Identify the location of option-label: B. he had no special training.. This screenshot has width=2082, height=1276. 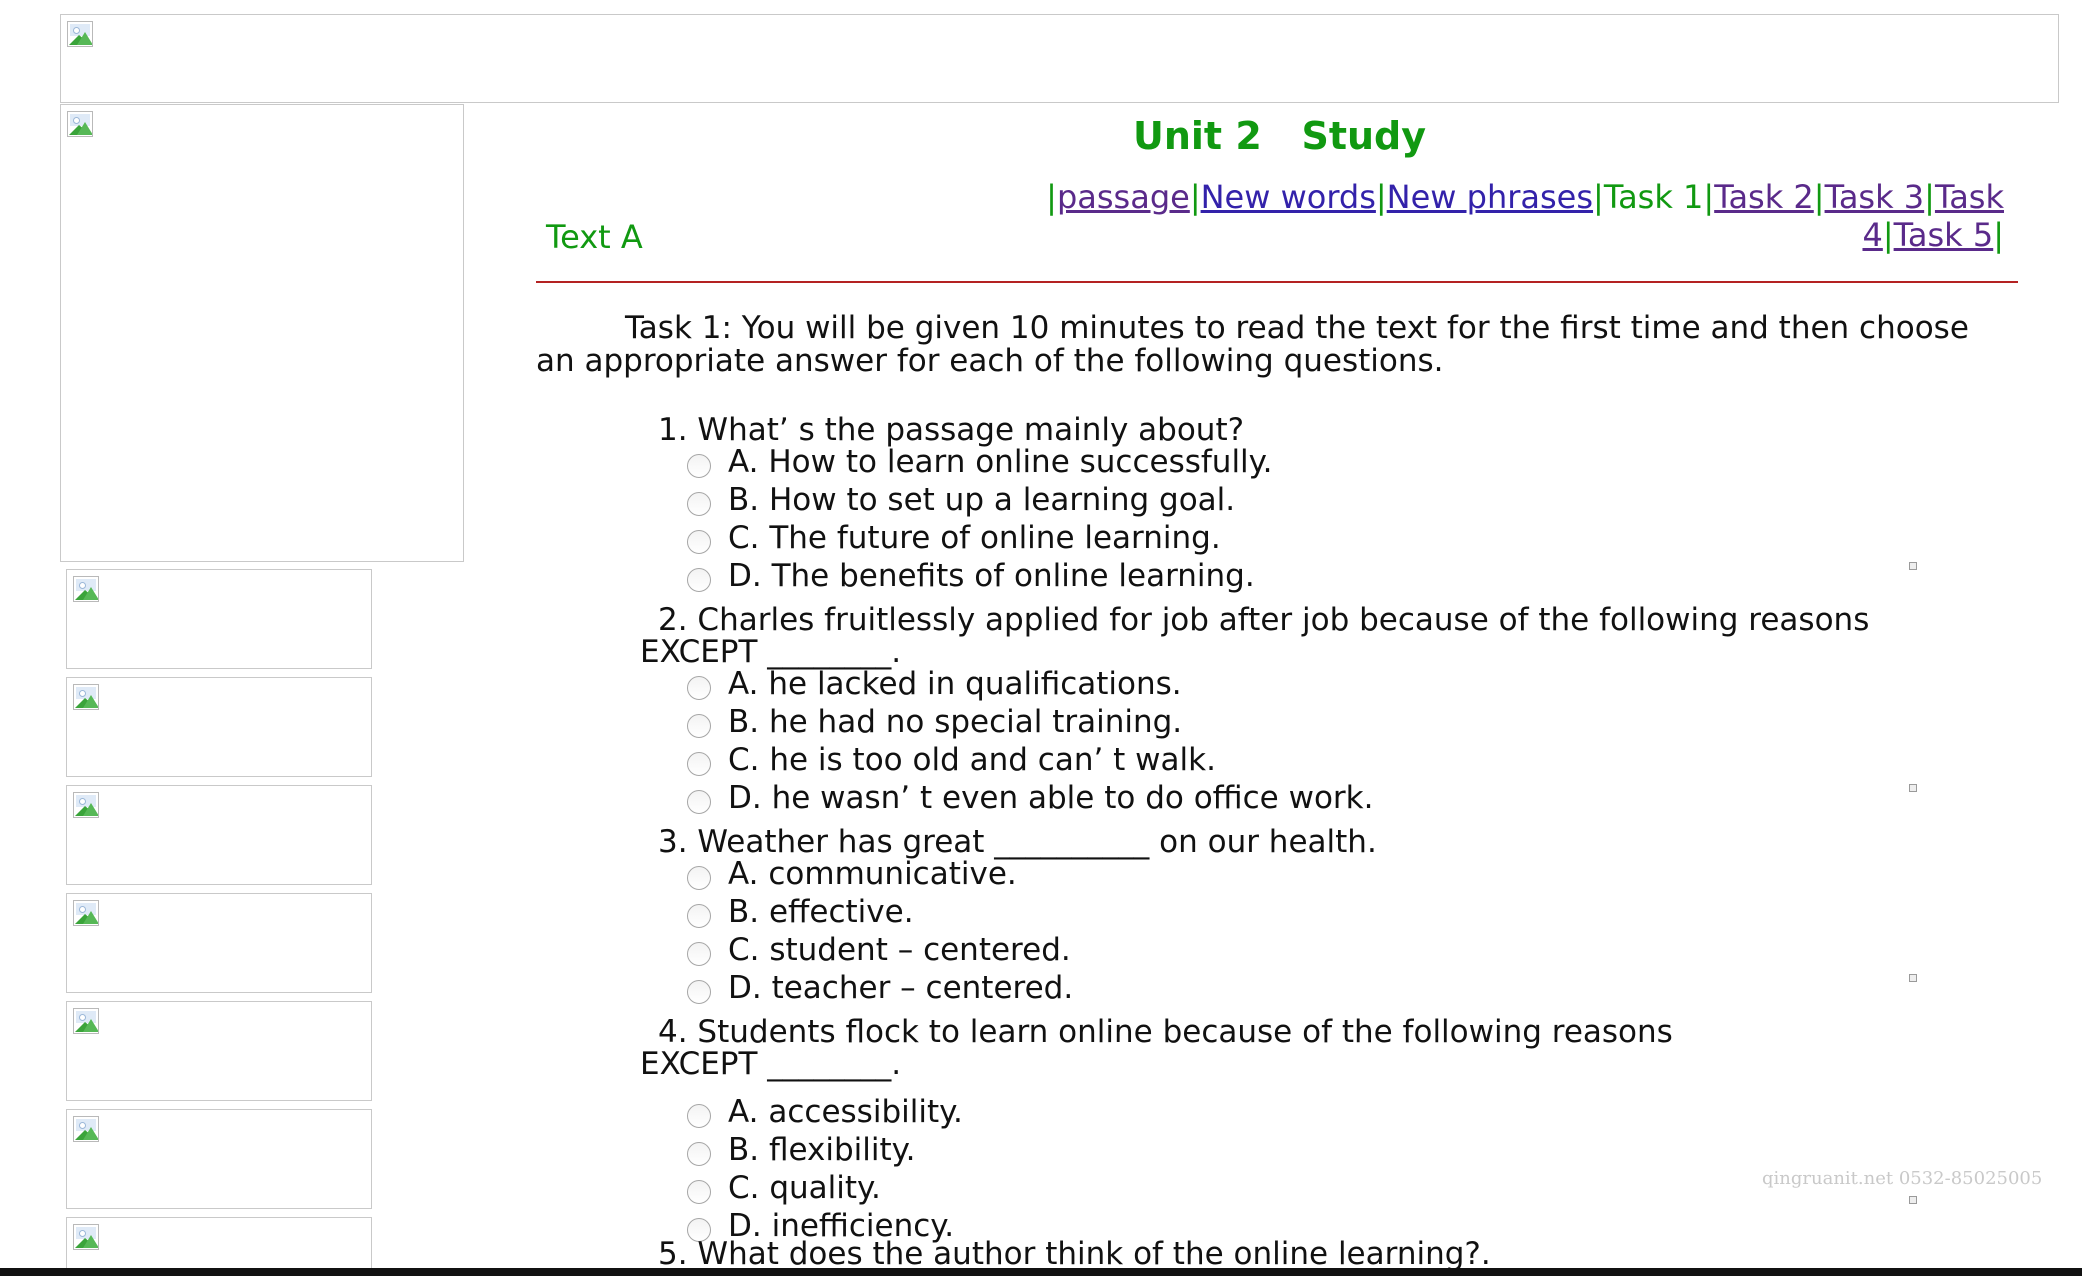
(955, 722).